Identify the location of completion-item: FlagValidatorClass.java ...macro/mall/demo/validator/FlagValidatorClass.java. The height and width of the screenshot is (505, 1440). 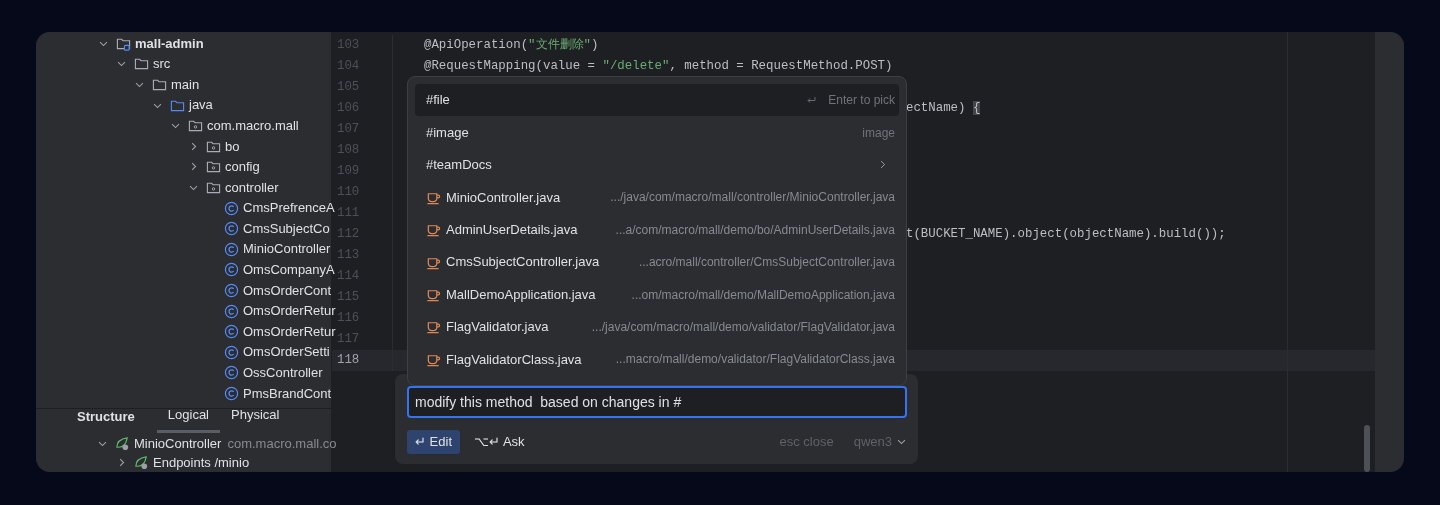
(657, 359).